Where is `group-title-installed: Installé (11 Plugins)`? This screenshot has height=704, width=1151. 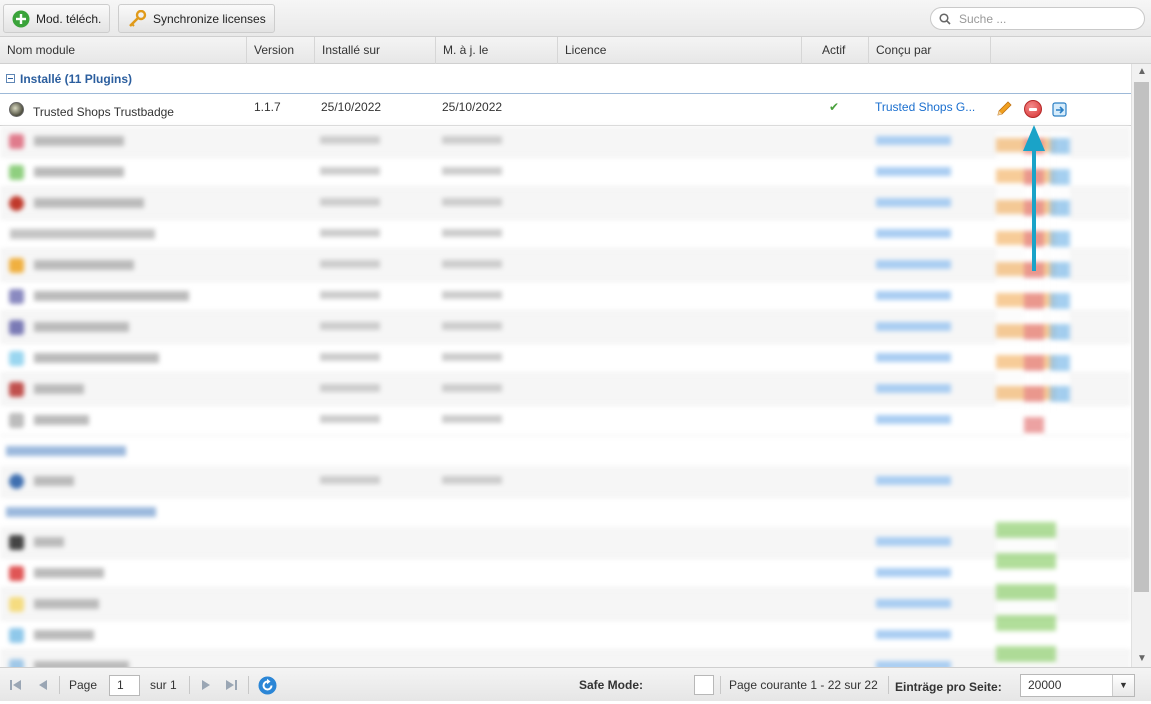 group-title-installed: Installé (11 Plugins) is located at coordinates (76, 78).